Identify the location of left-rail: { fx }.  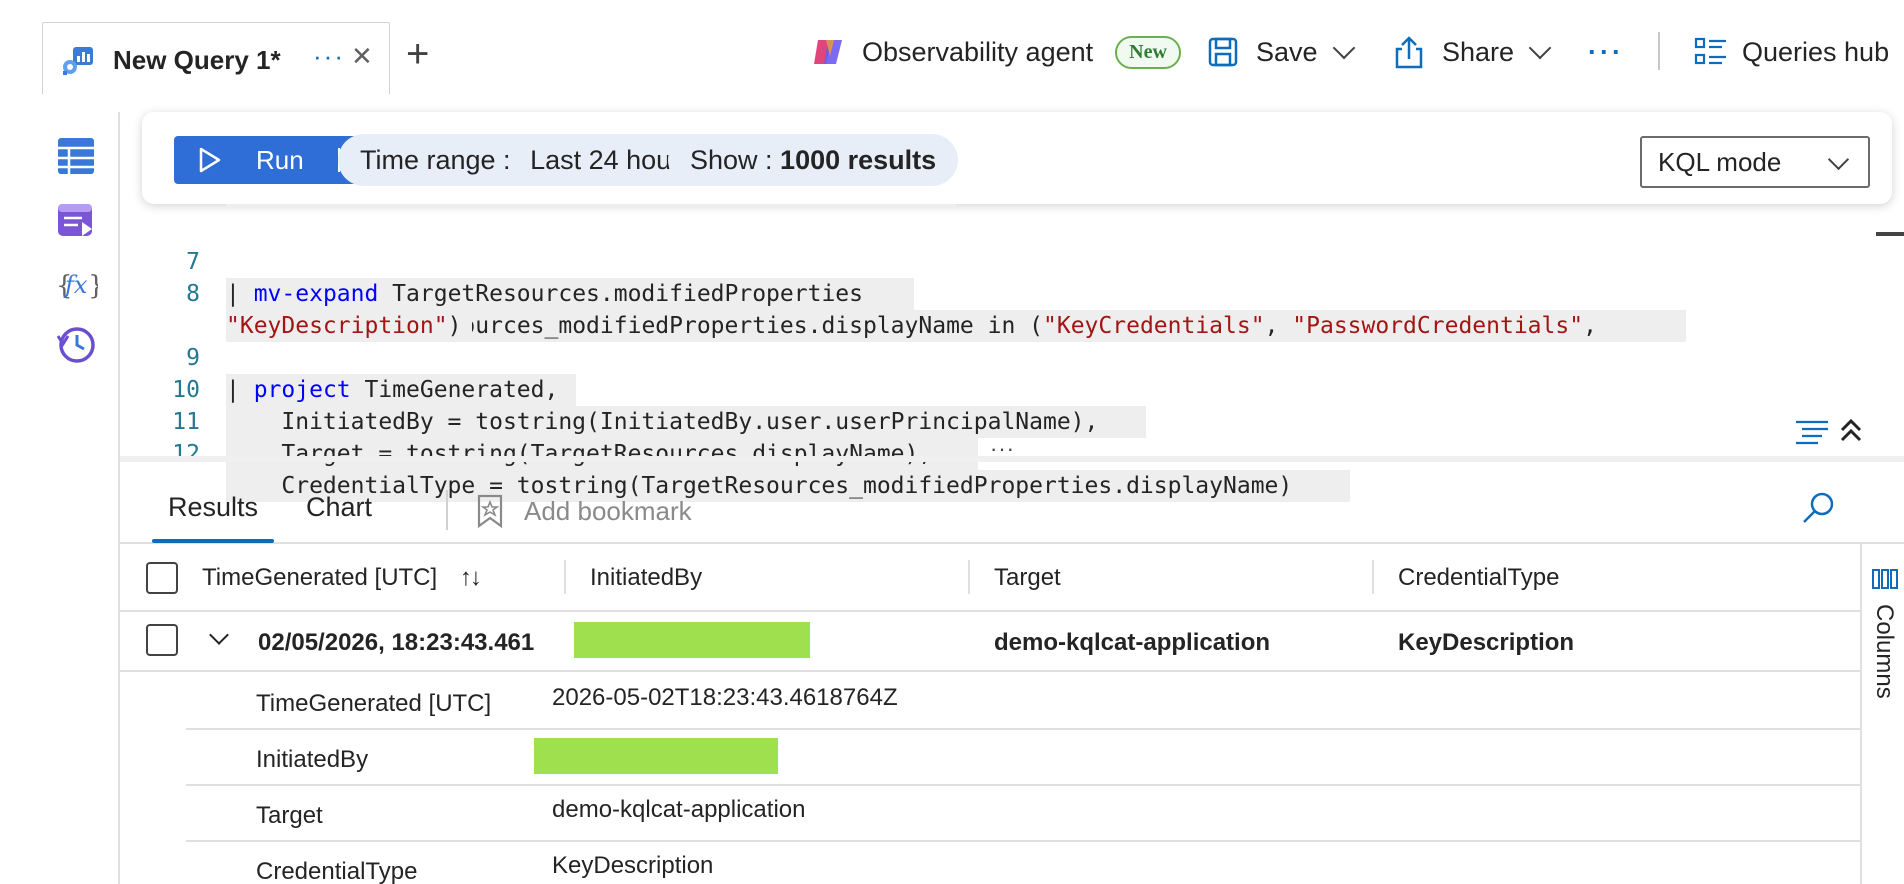
(60, 498).